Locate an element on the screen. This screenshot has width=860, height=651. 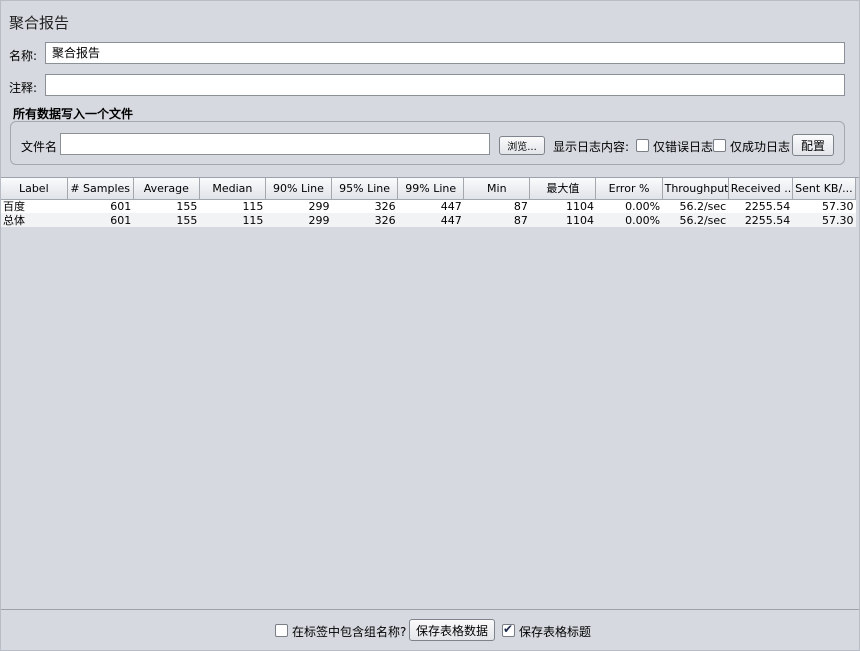
save-table-data-button: 保存表格数据 is located at coordinates (452, 630).